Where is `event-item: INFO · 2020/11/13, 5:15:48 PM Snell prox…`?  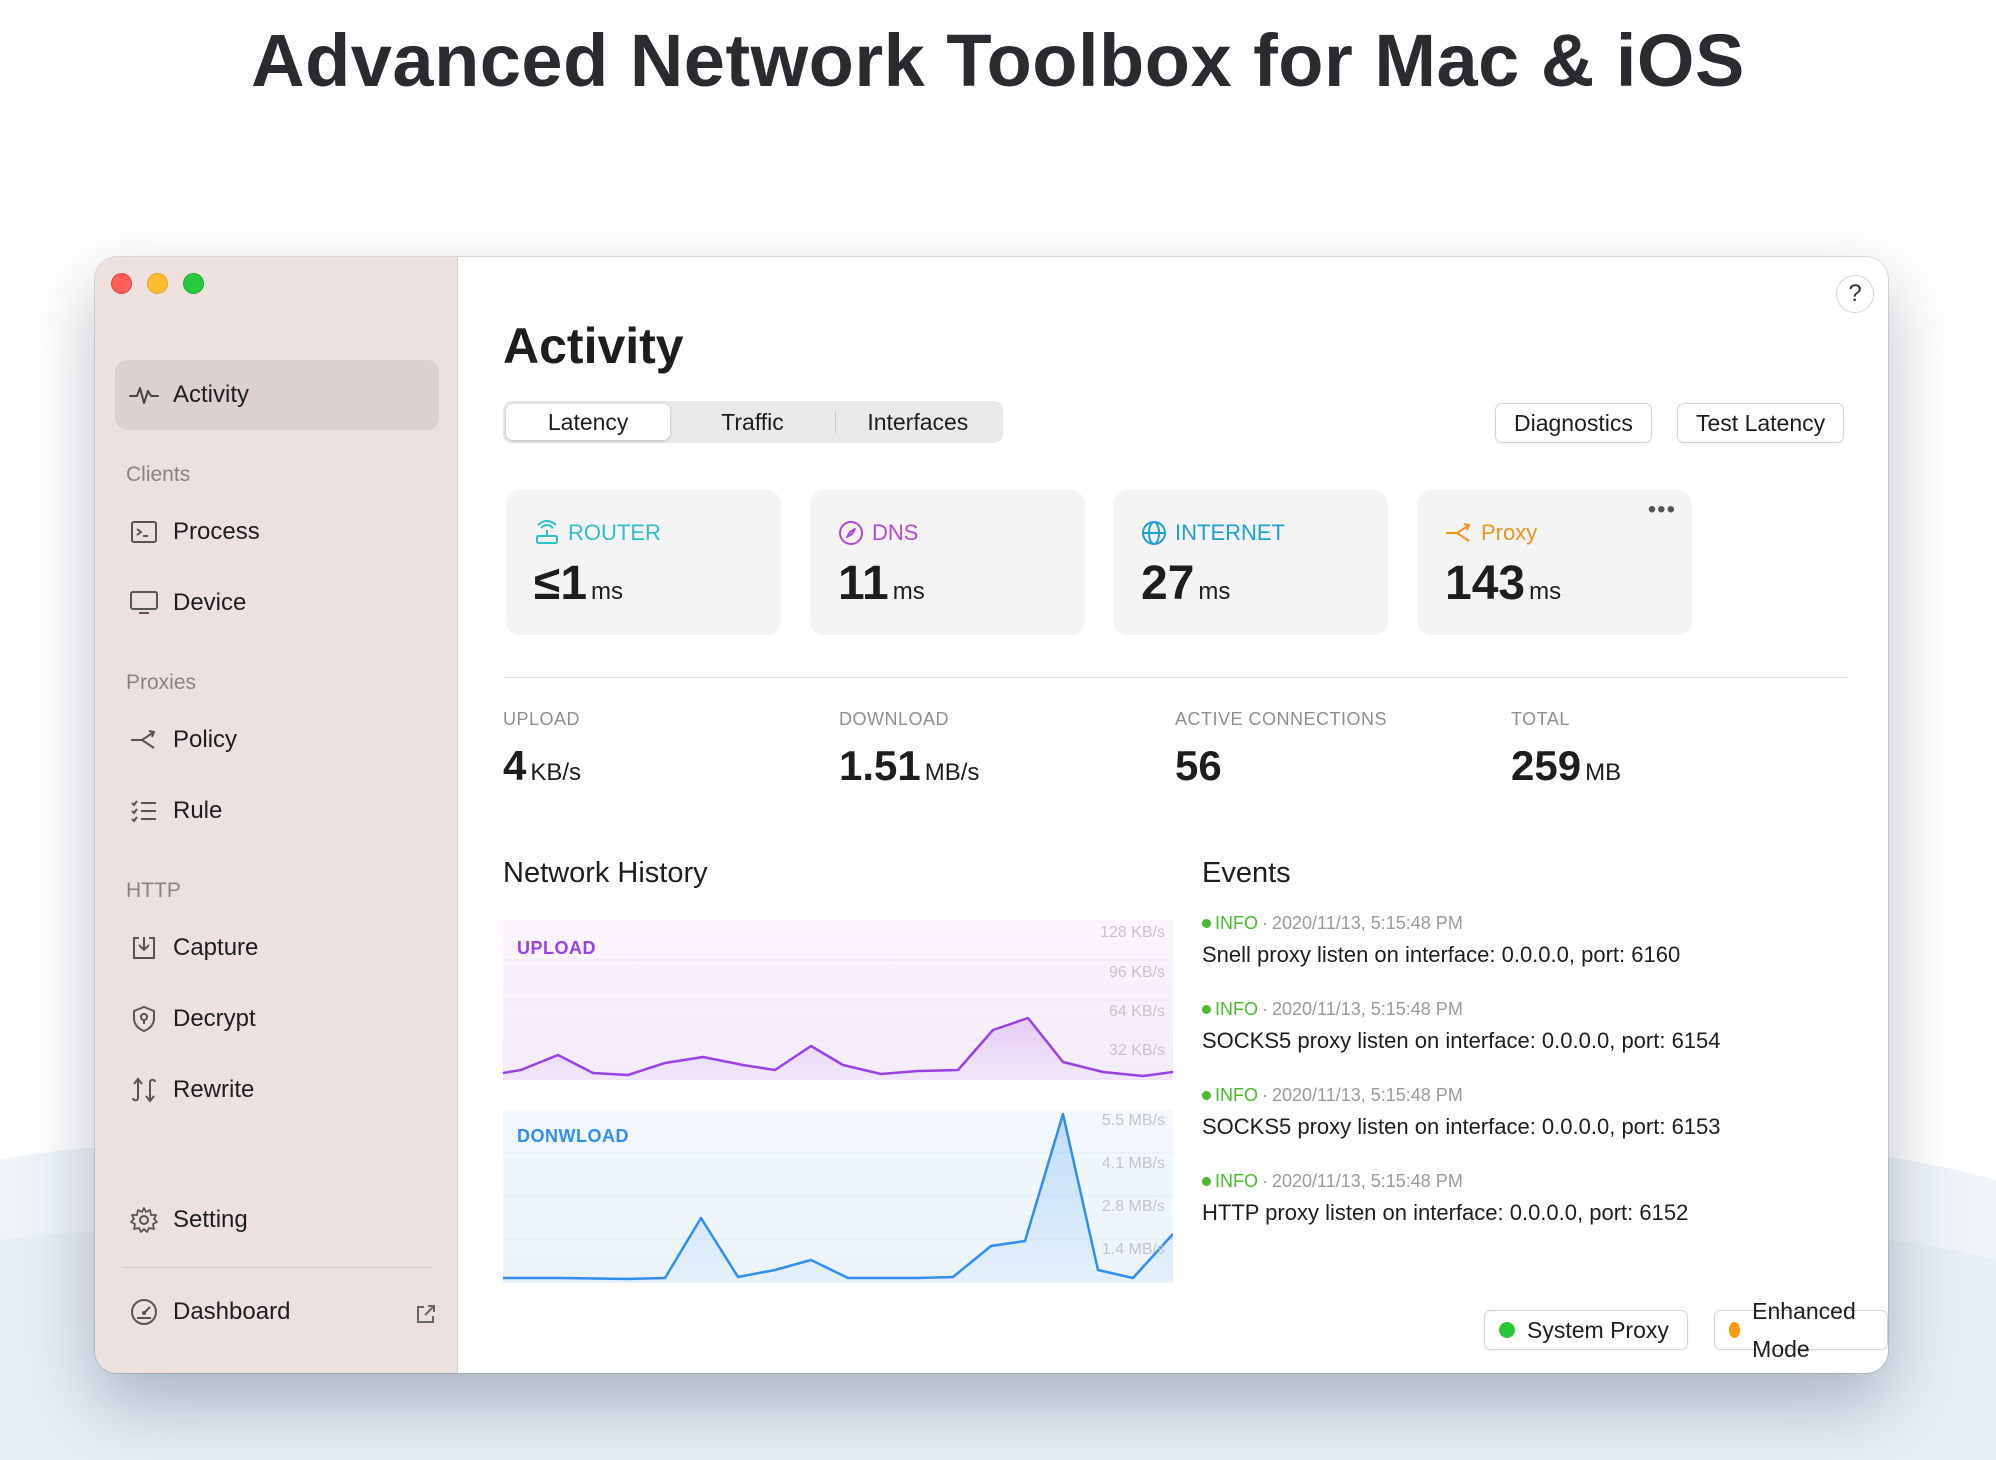
event-item: INFO · 2020/11/13, 5:15:48 PM Snell prox… is located at coordinates (1441, 940).